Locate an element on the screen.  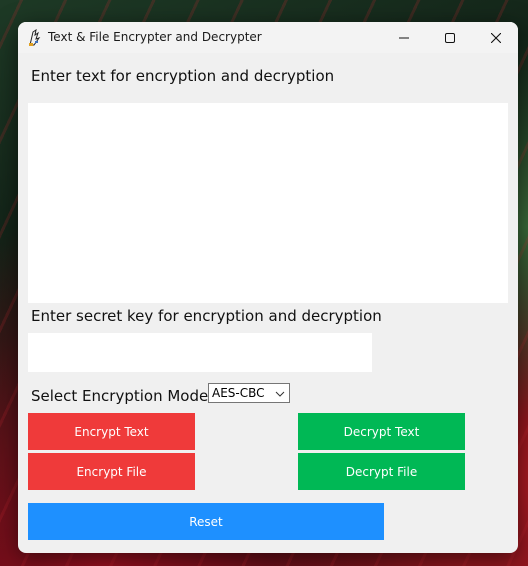
window-title: Text & File Encrypter and Decrypter is located at coordinates (155, 37).